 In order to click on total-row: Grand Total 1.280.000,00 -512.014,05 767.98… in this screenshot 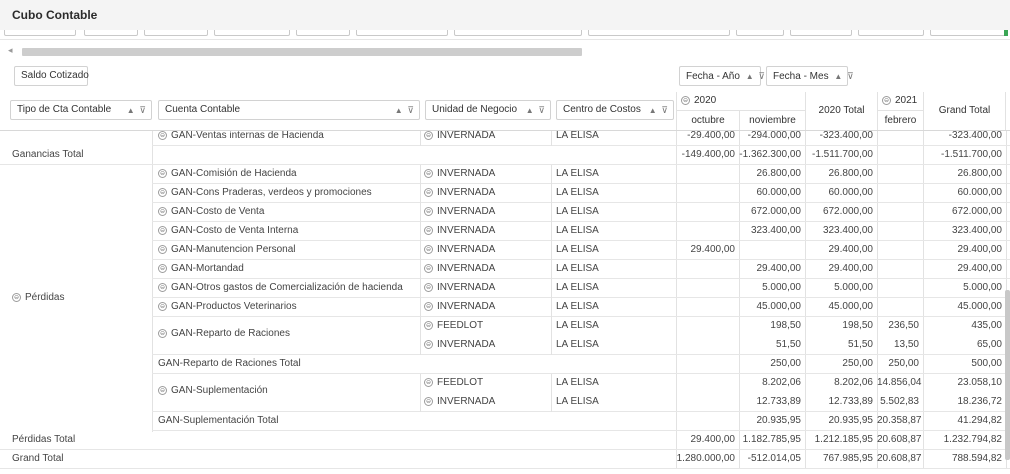, I will do `click(505, 459)`.